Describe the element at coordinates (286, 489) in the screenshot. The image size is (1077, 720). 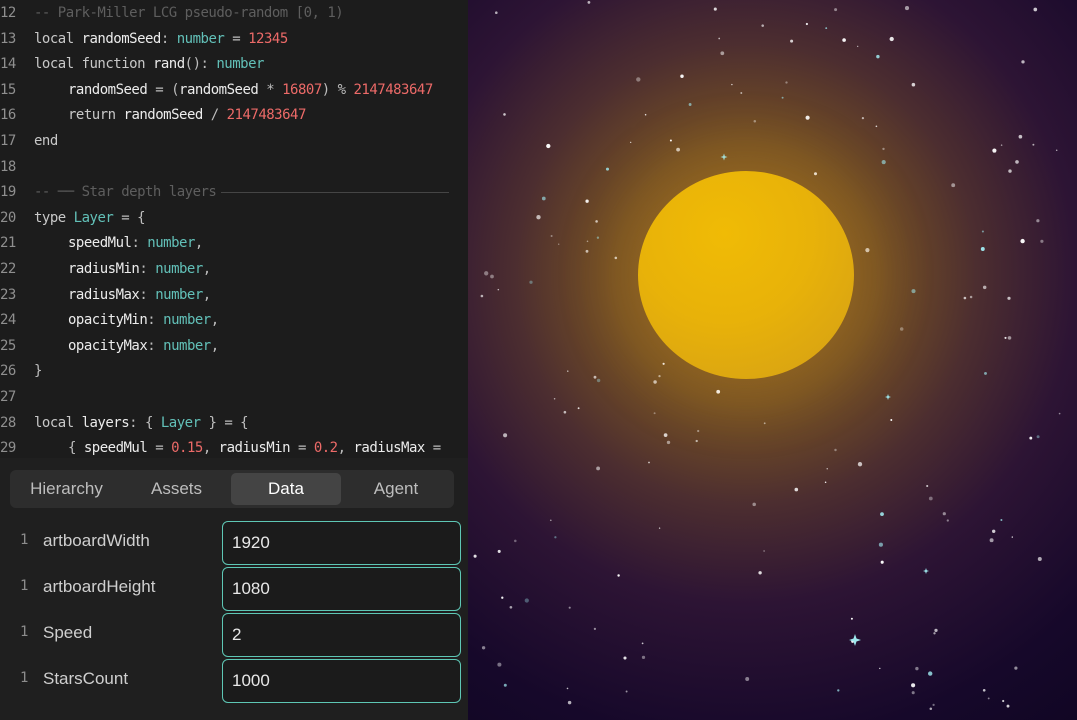
I see `tab-data: Data` at that location.